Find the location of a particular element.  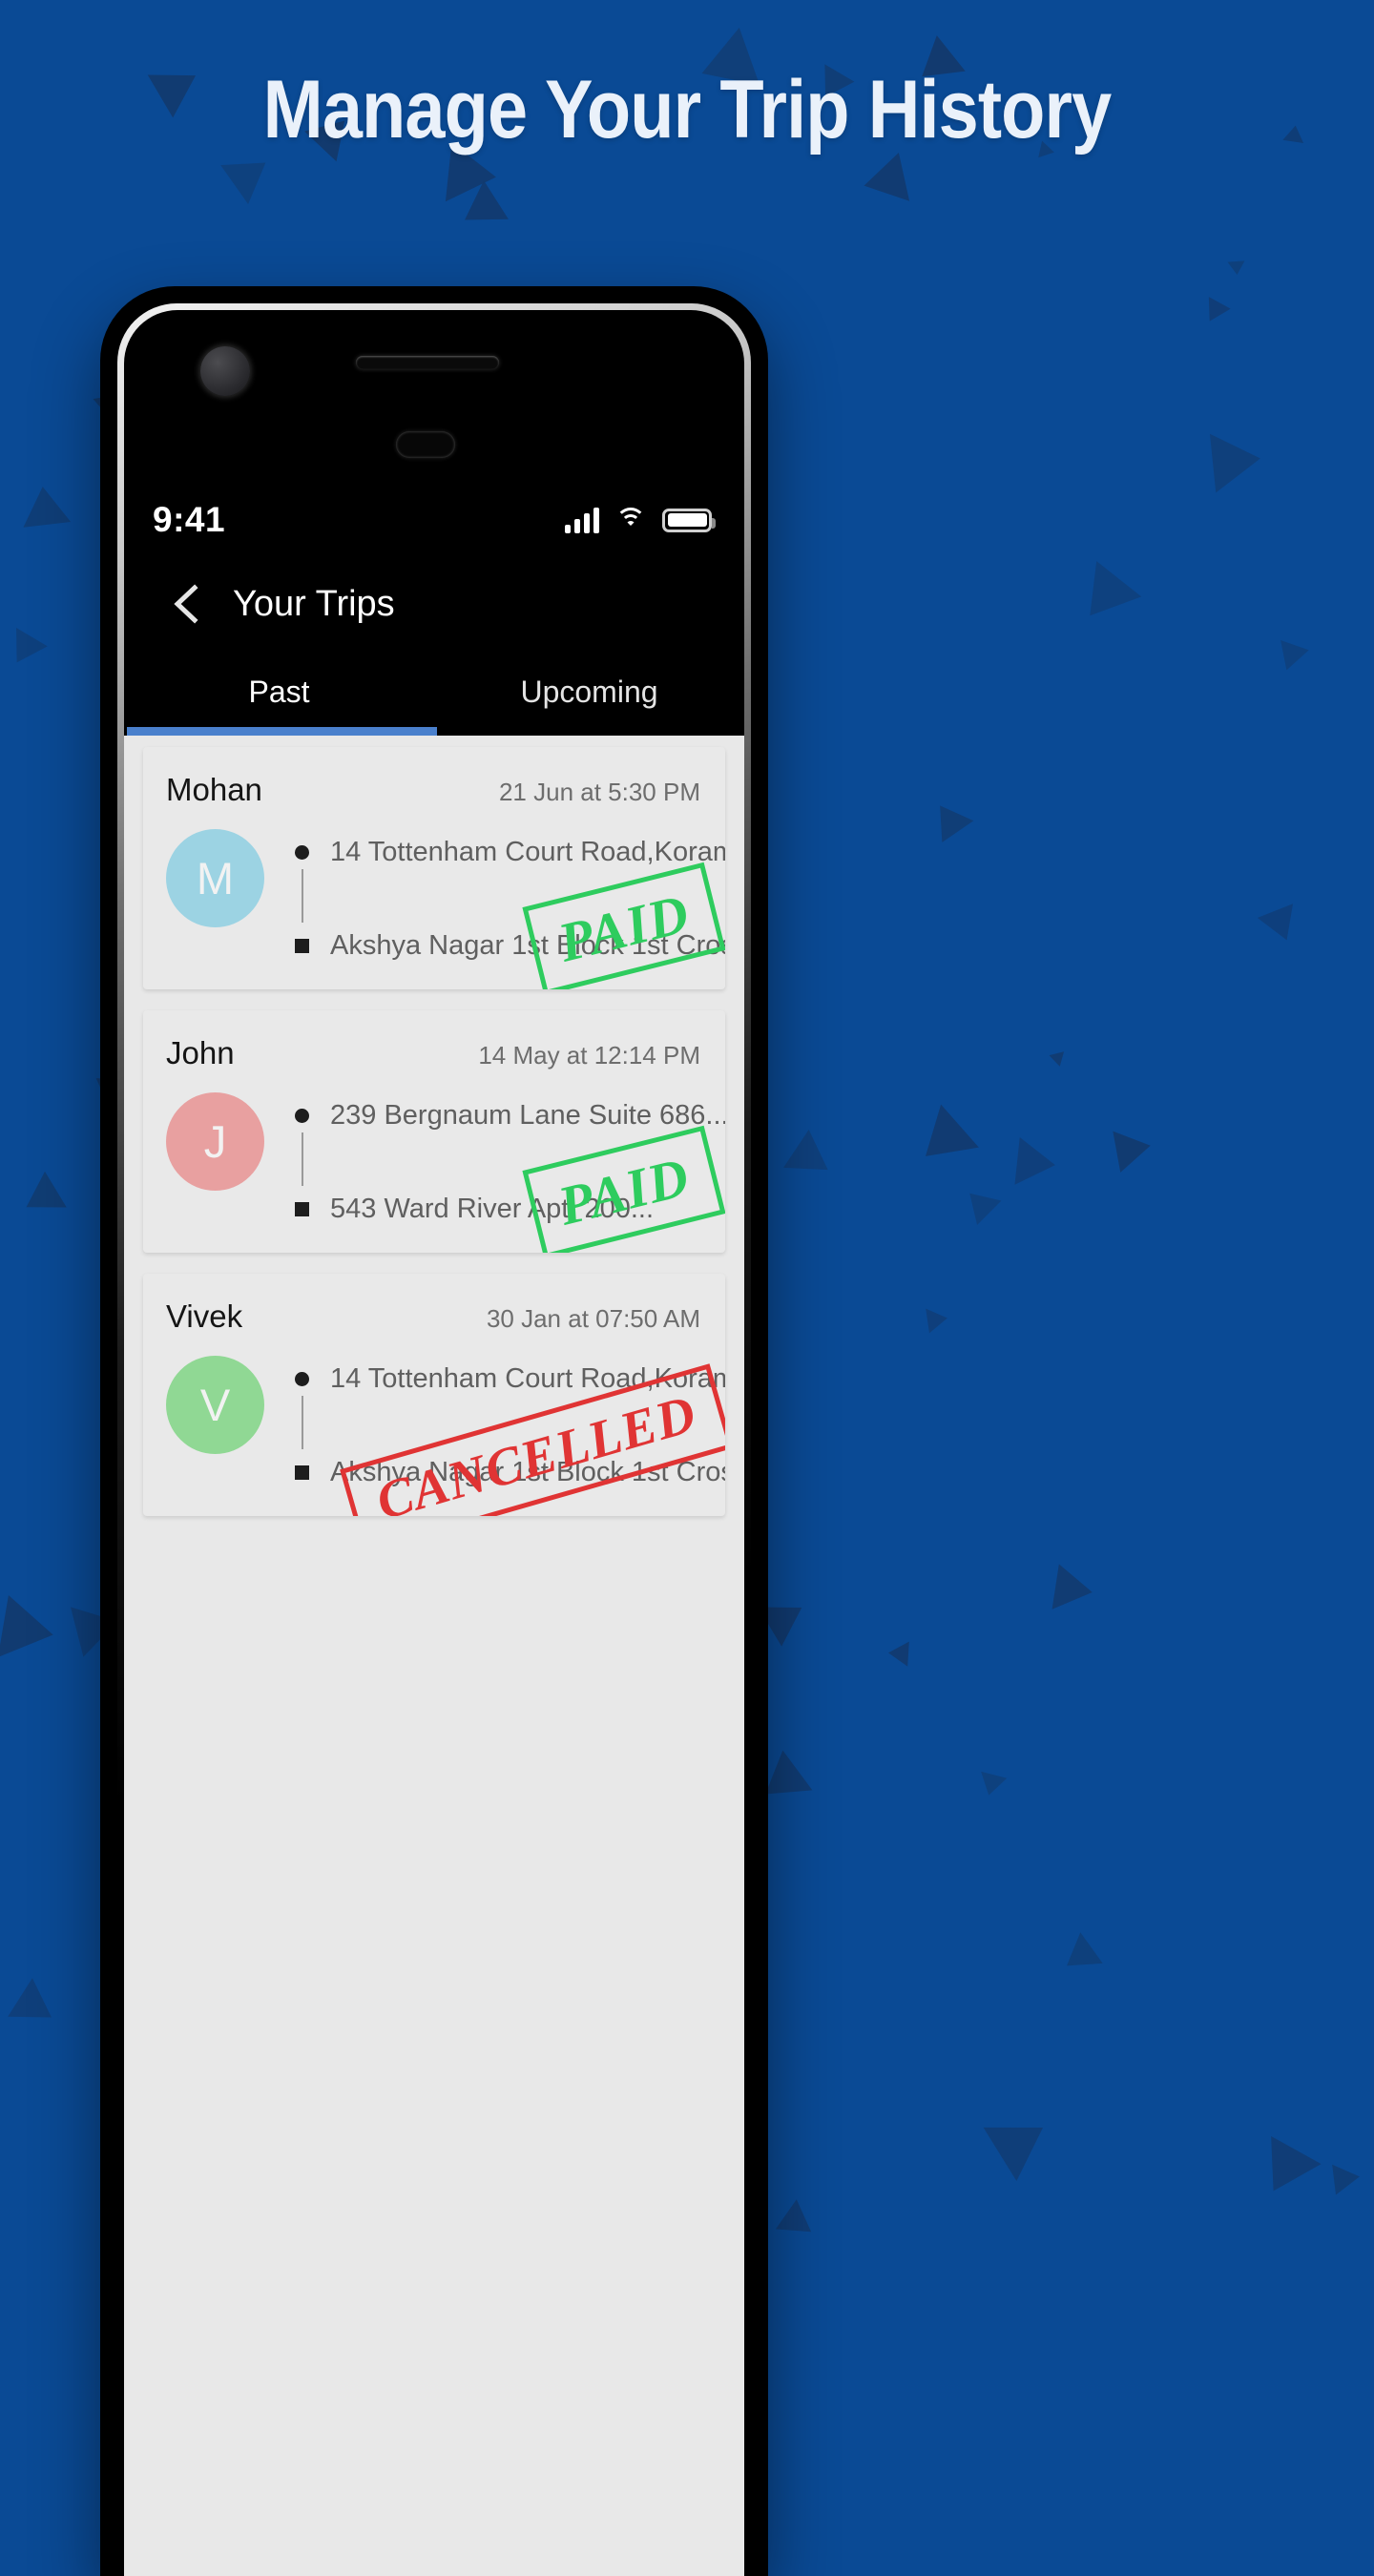

earpiece-speaker-icon is located at coordinates (428, 362).